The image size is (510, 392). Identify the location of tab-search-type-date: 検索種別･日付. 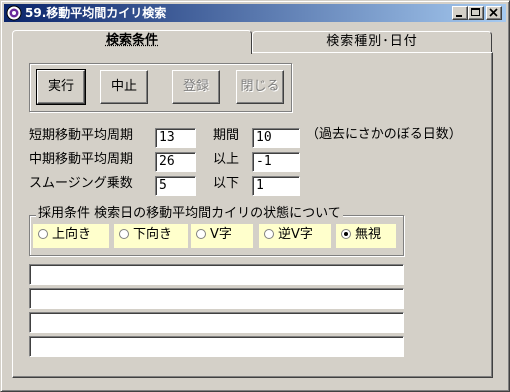
(372, 42).